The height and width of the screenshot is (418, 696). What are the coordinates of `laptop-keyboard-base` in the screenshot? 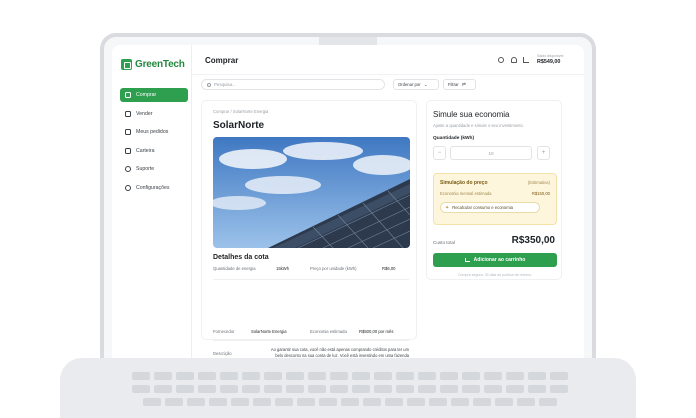 It's located at (348, 388).